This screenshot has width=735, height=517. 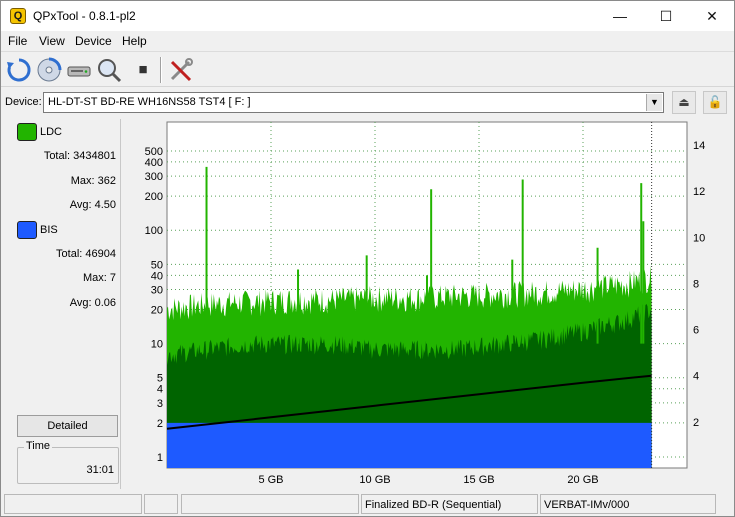 What do you see at coordinates (157, 291) in the screenshot?
I see `y-left-tick-label: 30` at bounding box center [157, 291].